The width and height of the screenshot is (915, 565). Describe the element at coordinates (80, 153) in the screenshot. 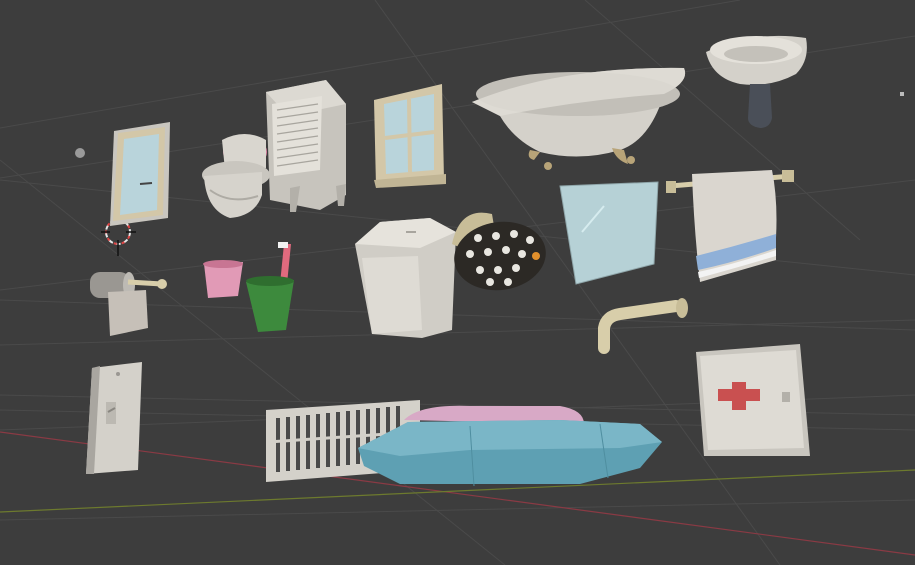

I see `point-light-icon` at that location.